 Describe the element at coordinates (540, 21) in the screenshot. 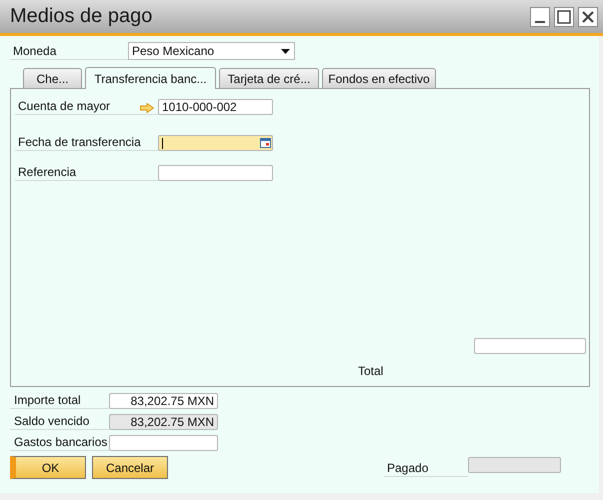

I see `minimize-icon` at that location.